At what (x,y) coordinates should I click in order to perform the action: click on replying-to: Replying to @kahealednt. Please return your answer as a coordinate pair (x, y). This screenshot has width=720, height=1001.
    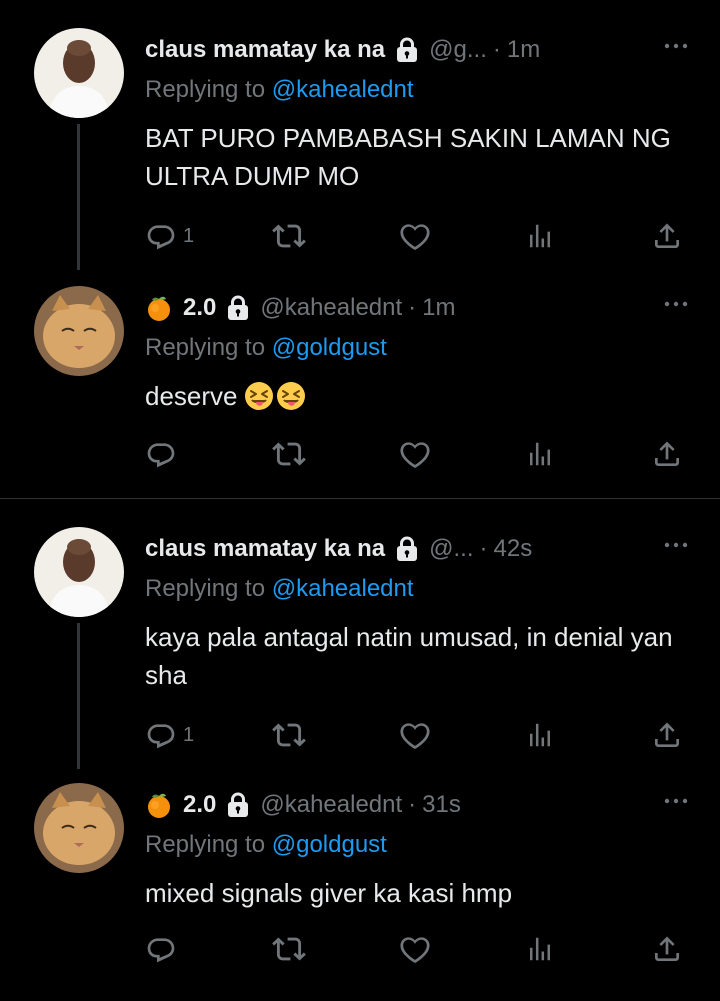
    Looking at the image, I should click on (279, 589).